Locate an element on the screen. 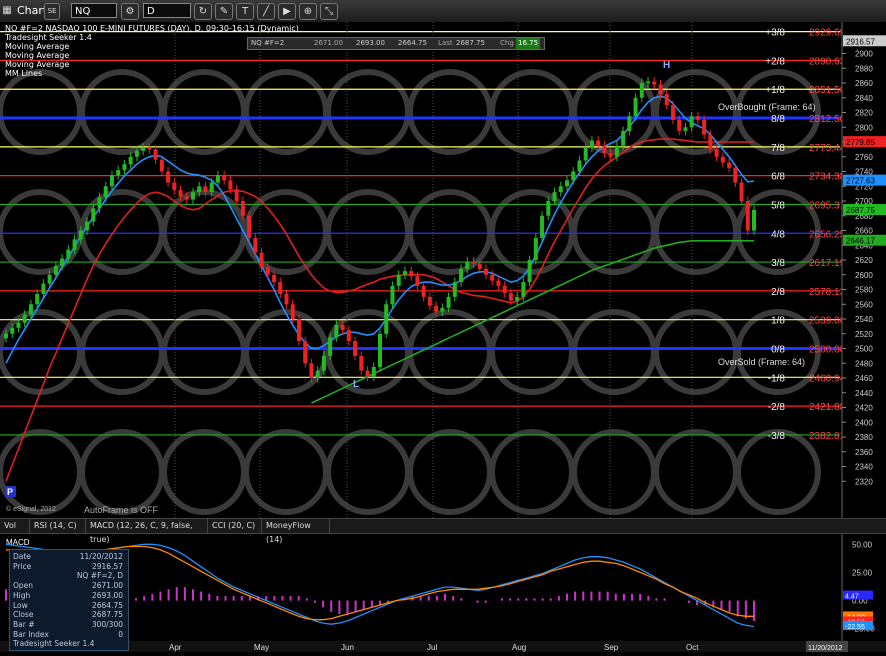  zoom-icon: ⊕ is located at coordinates (308, 11).